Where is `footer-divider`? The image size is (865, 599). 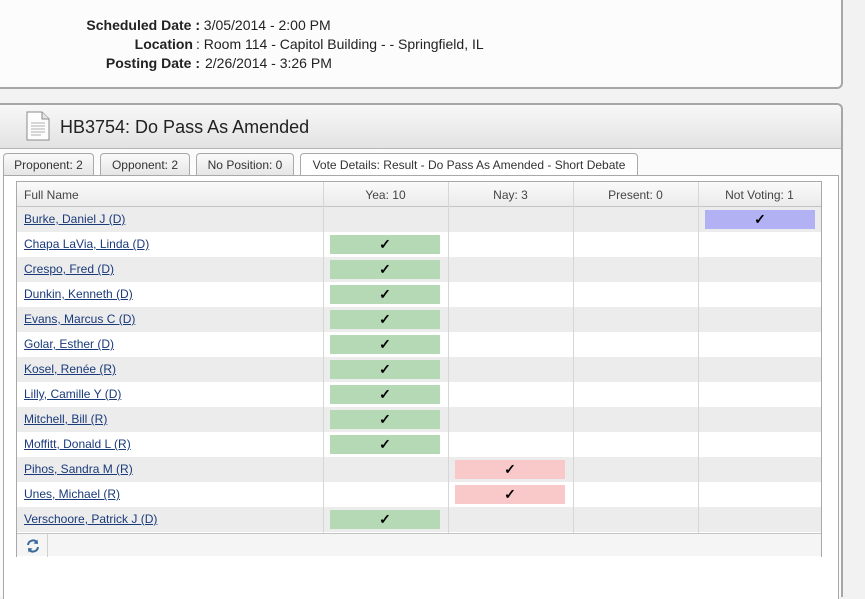 footer-divider is located at coordinates (47, 545).